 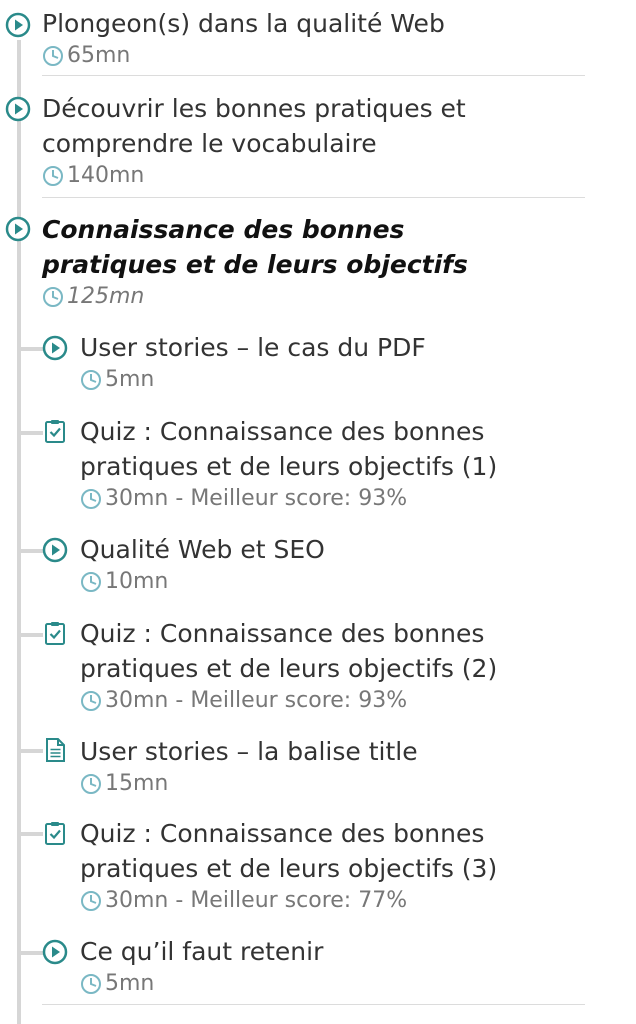 I want to click on outline-rail, so click(x=19, y=532).